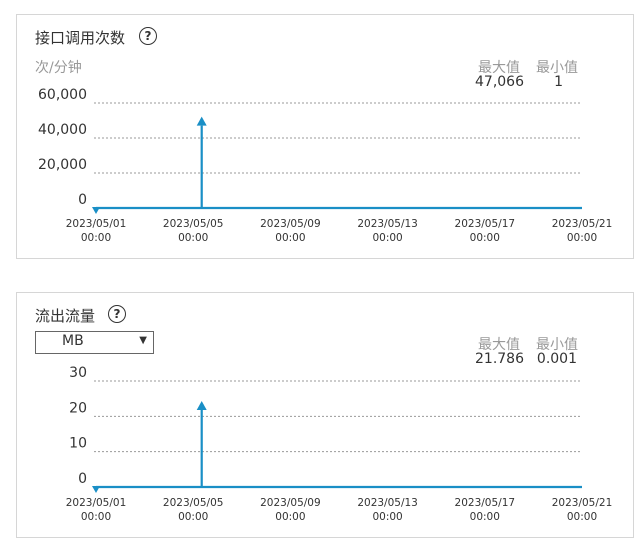 The image size is (643, 555). Describe the element at coordinates (62, 165) in the screenshot. I see `y-tick-label: 20,000` at that location.